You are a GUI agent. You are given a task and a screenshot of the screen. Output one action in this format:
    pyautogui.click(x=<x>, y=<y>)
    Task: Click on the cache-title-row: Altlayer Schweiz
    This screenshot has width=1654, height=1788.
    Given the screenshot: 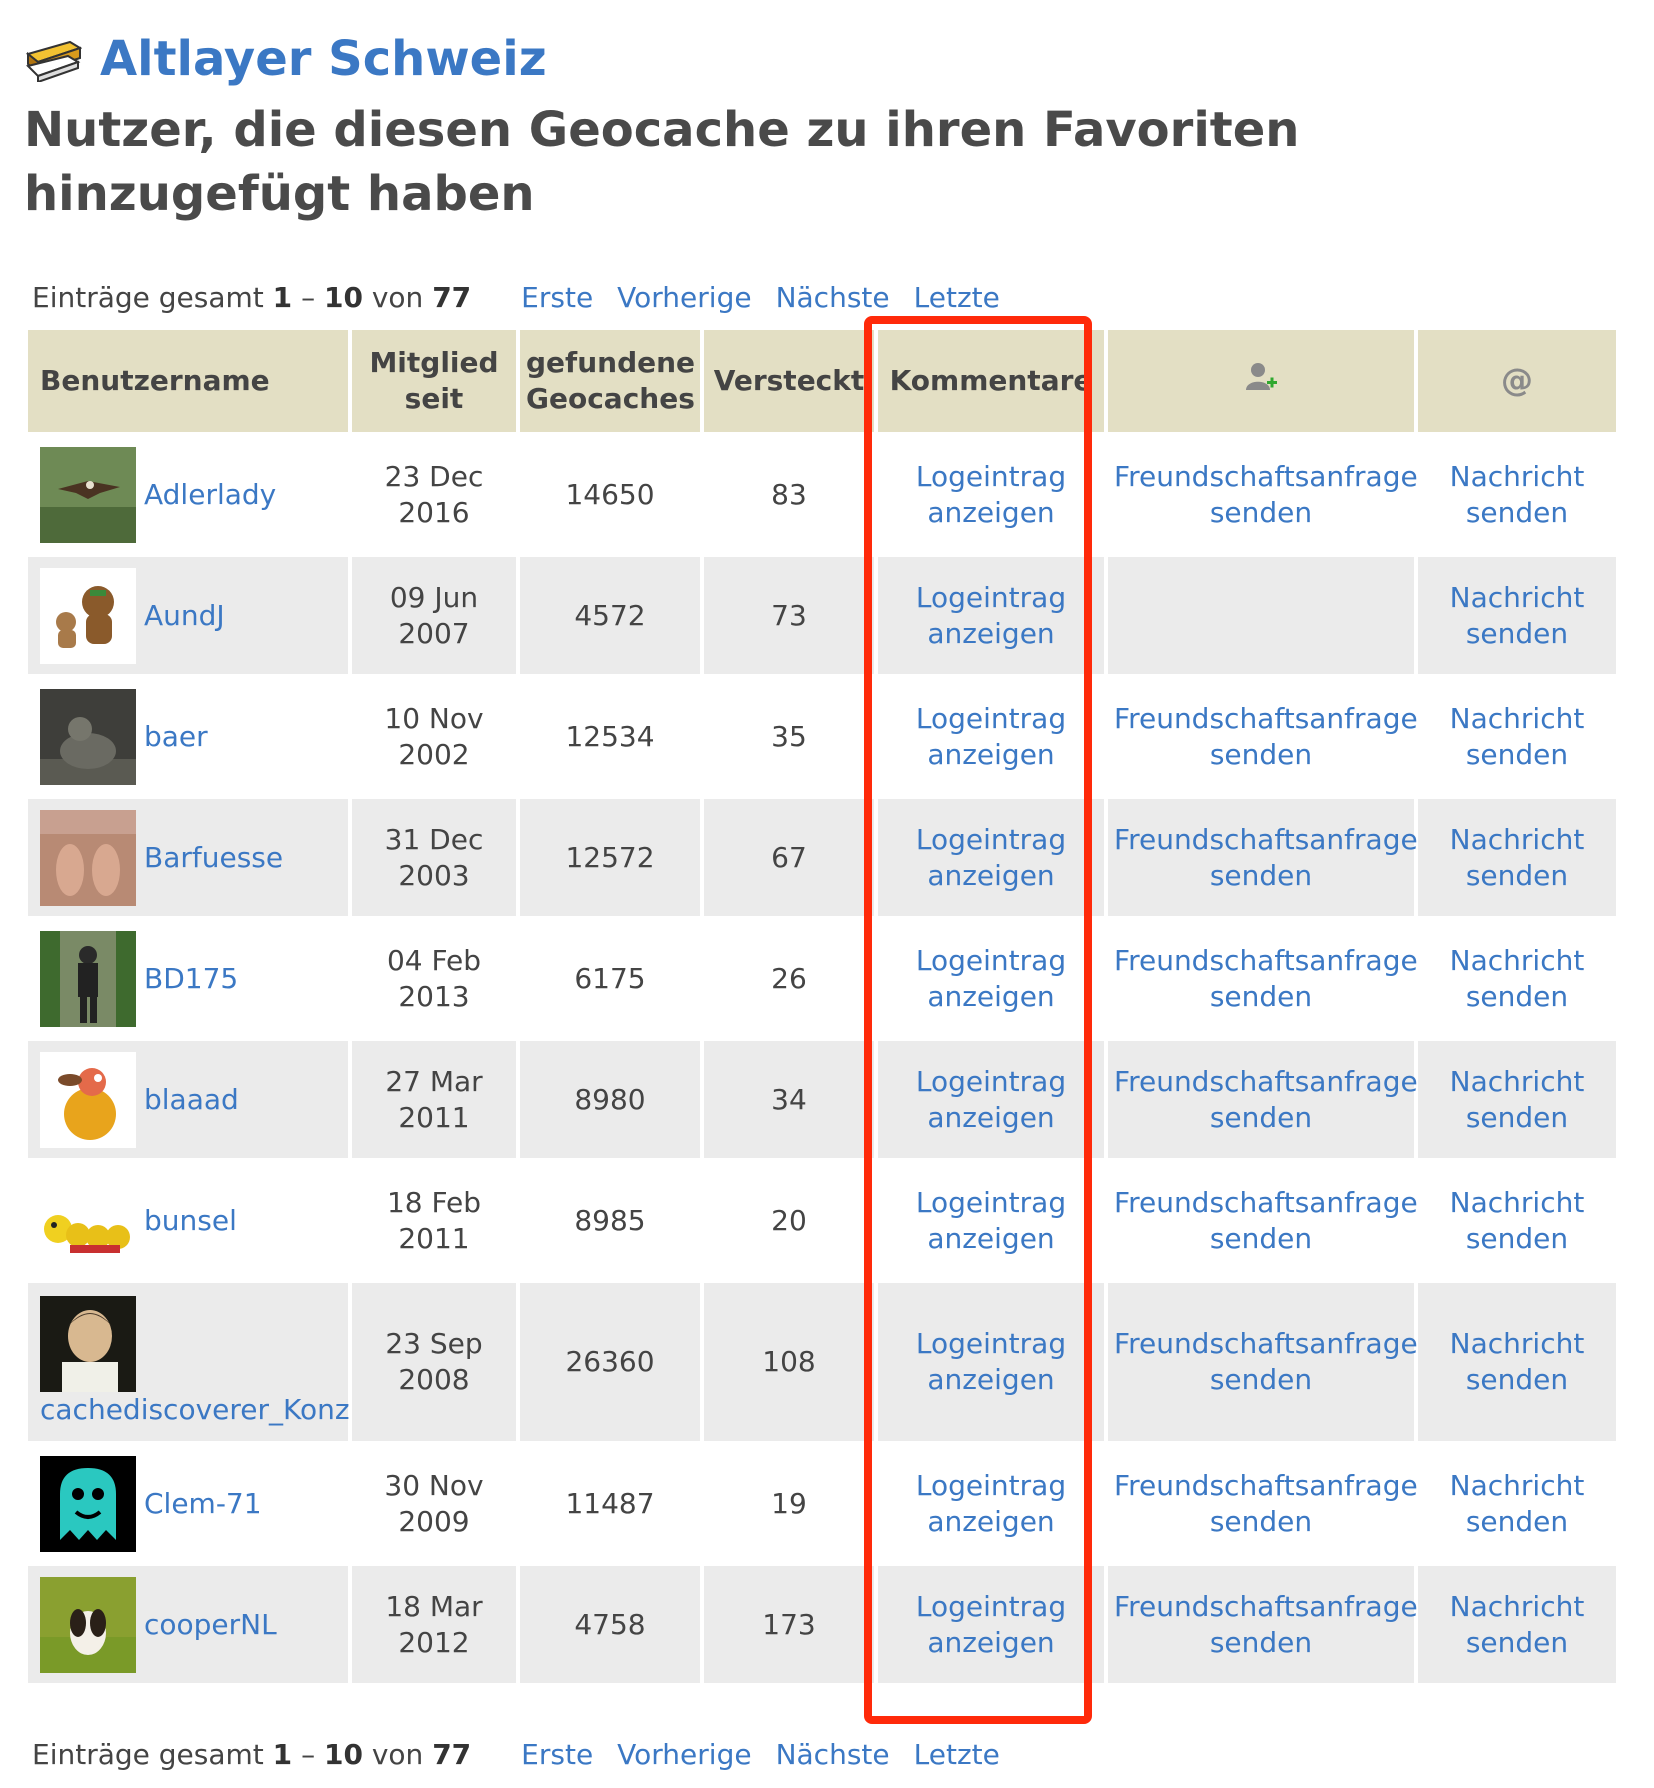 What is the action you would take?
    pyautogui.click(x=285, y=59)
    